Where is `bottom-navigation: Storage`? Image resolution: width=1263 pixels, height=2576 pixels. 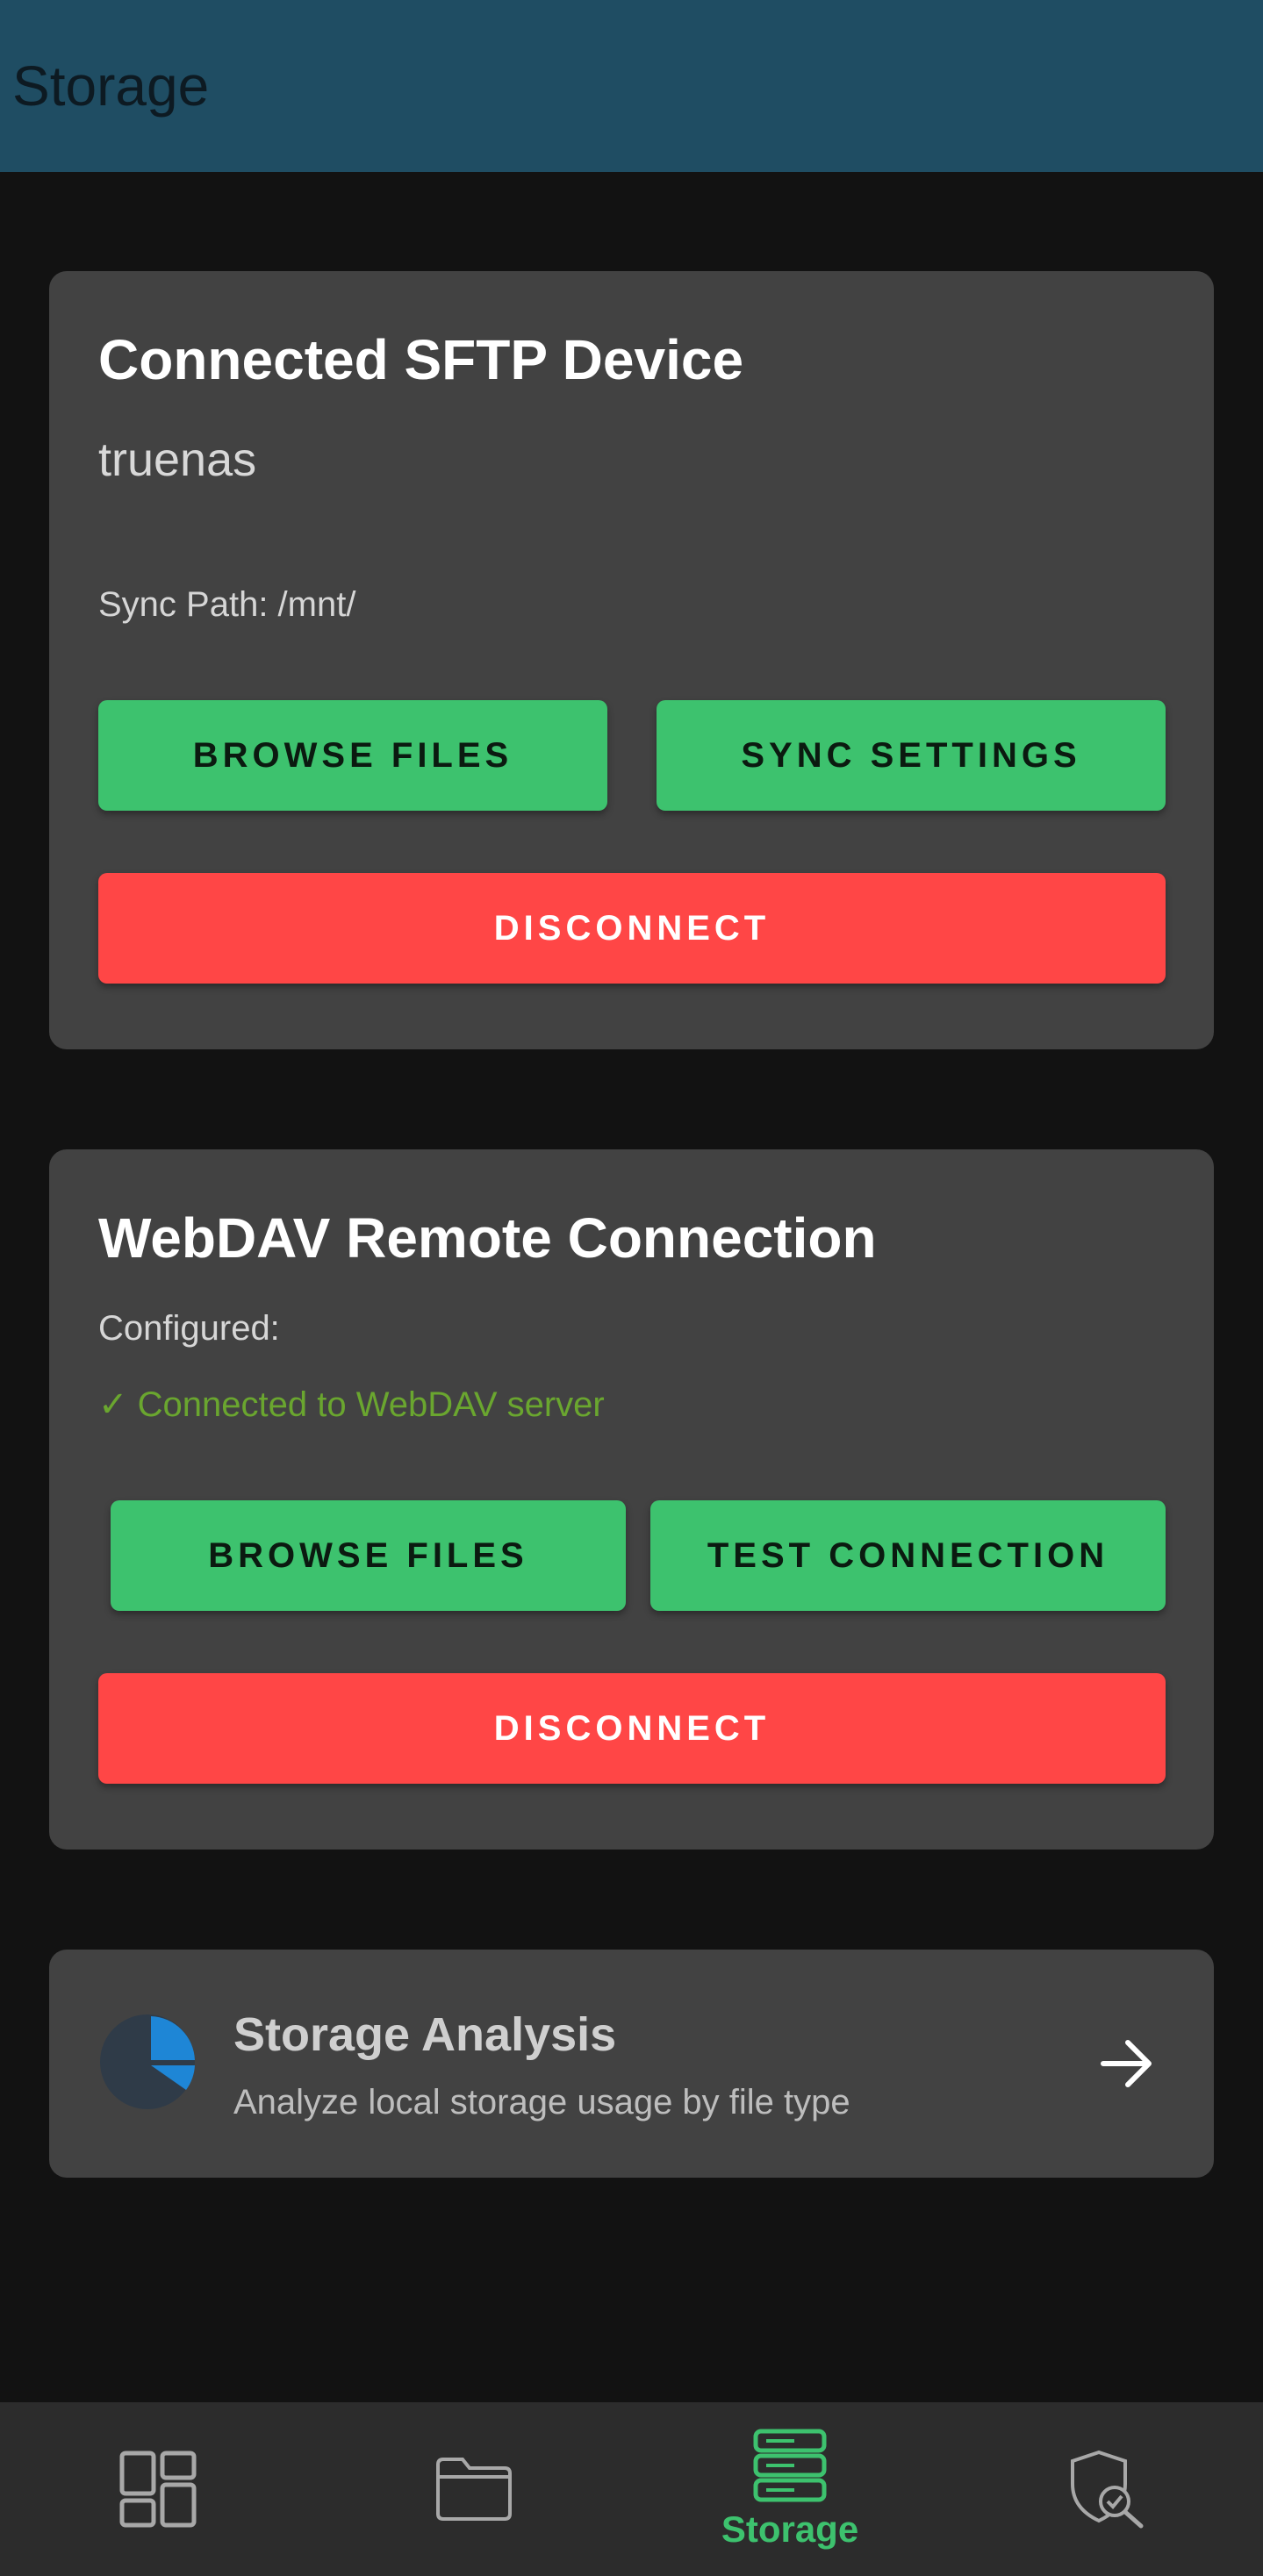 bottom-navigation: Storage is located at coordinates (632, 2489).